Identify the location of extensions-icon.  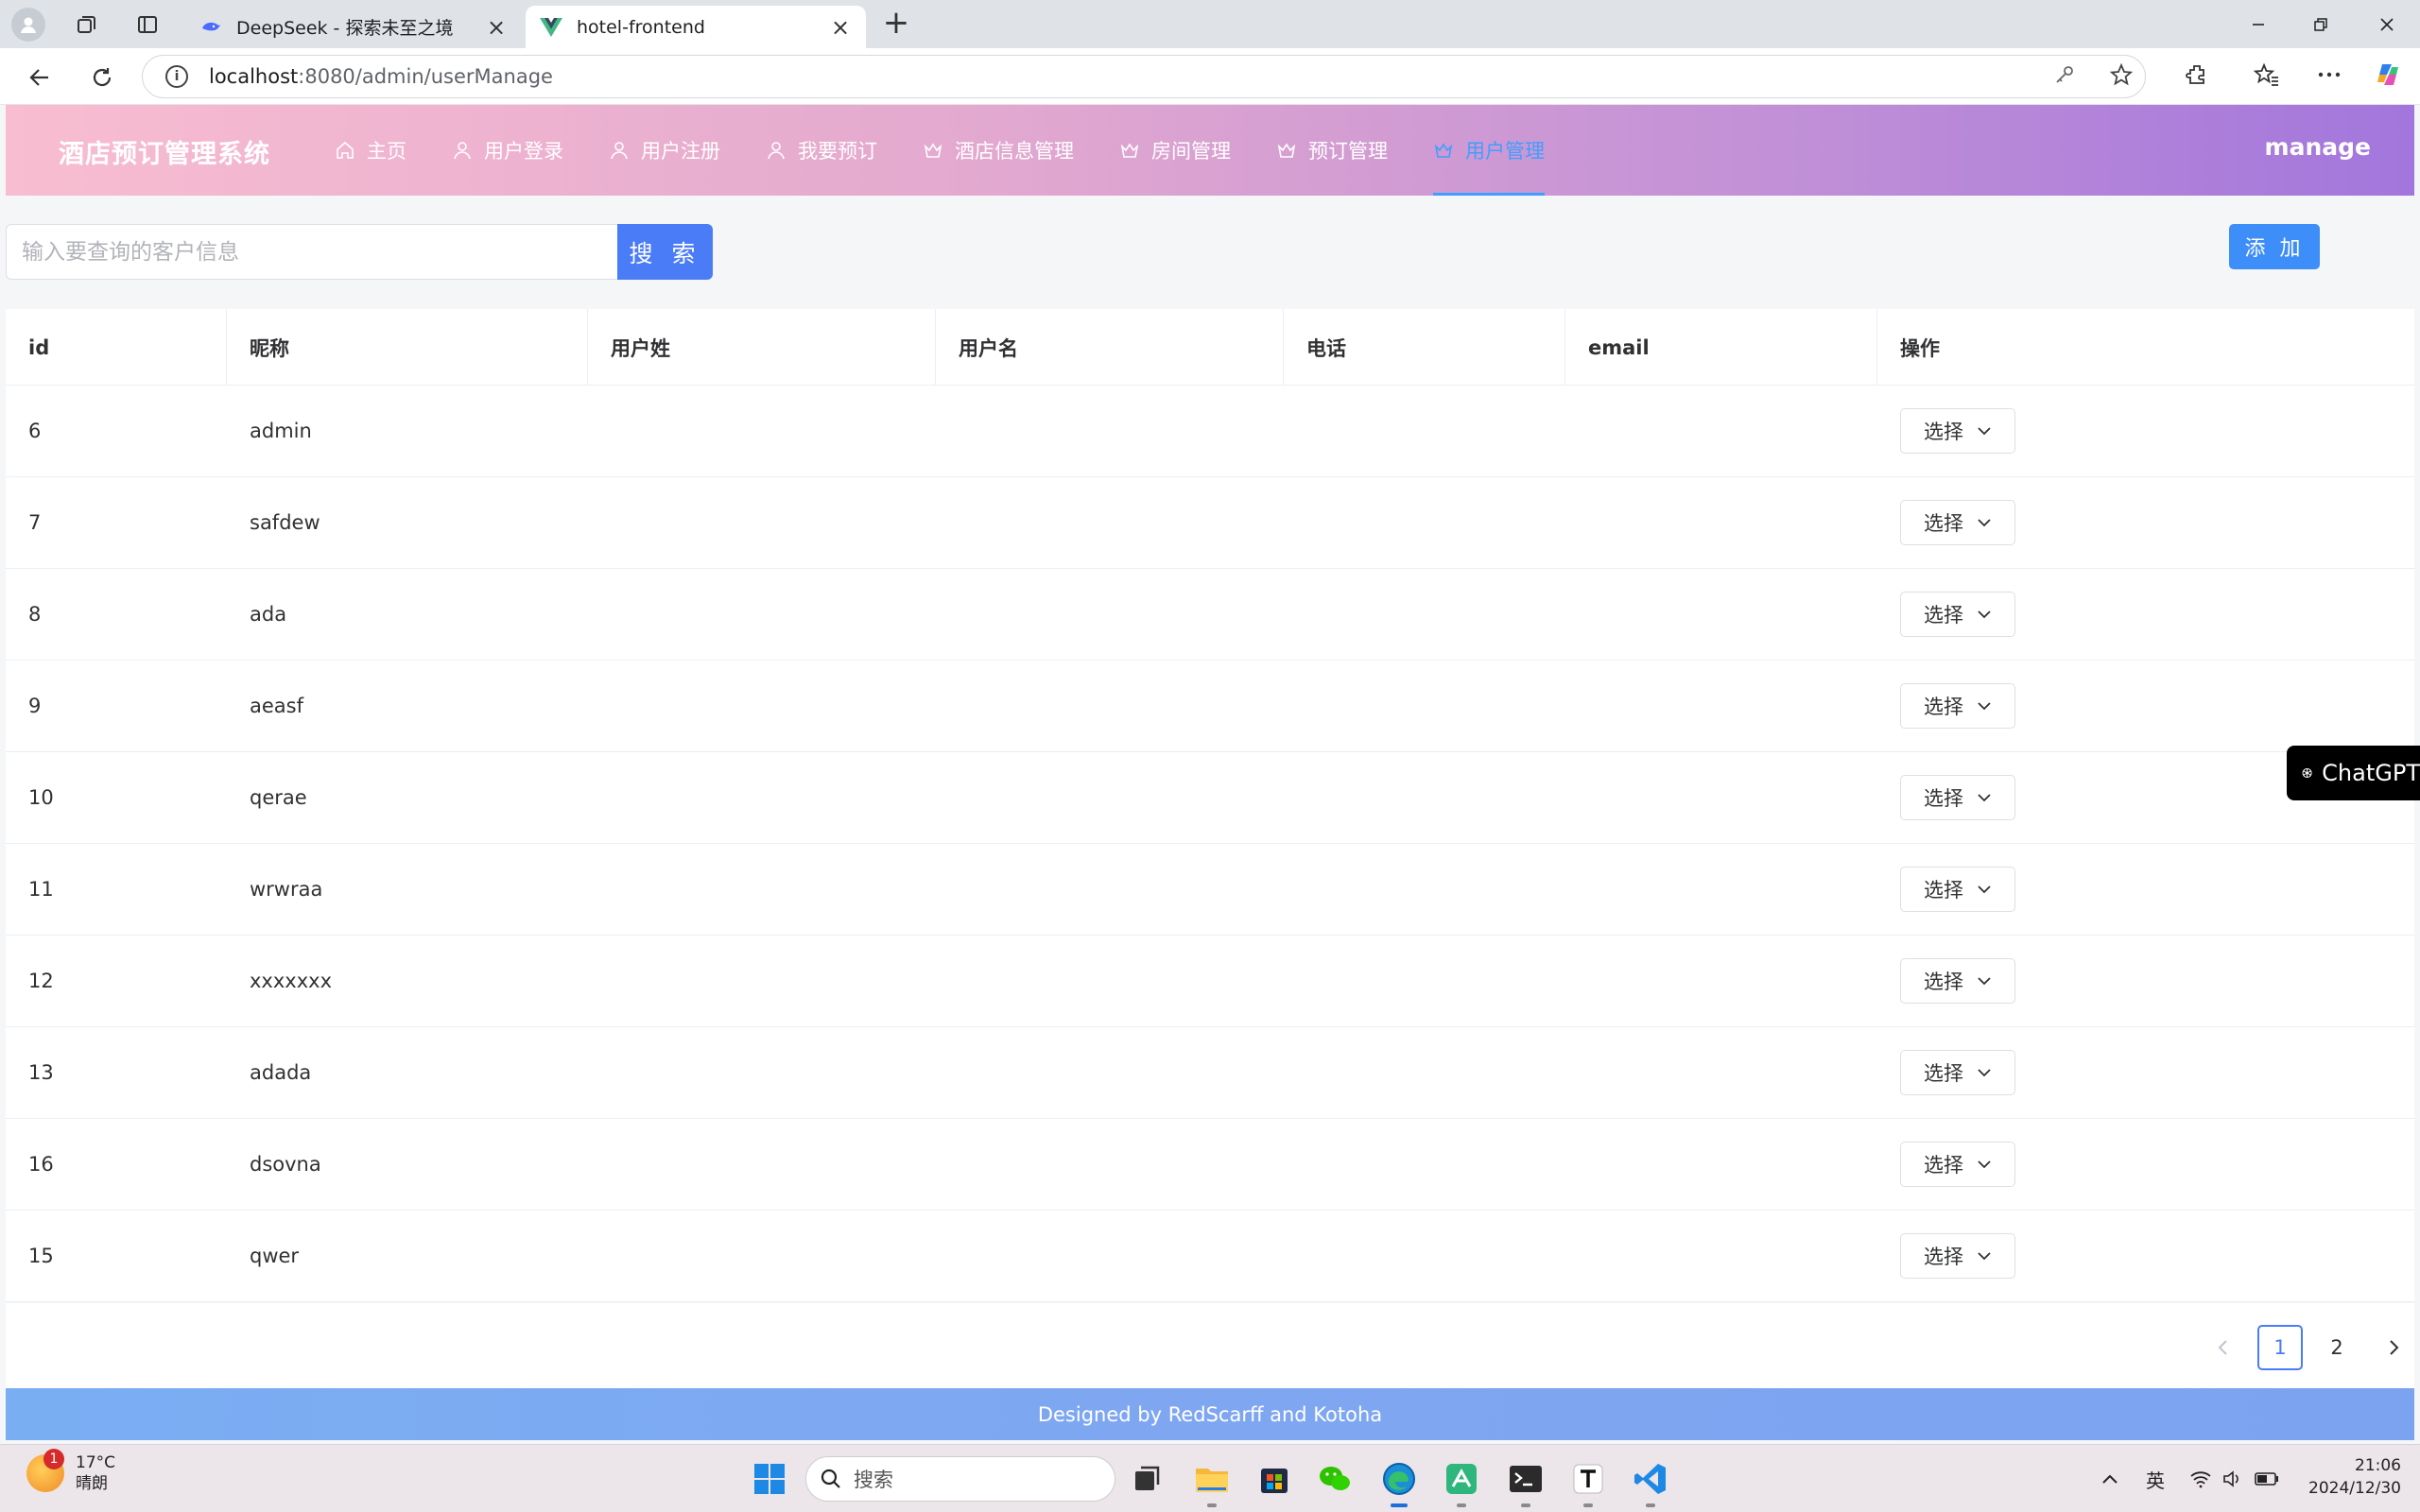
(2197, 75).